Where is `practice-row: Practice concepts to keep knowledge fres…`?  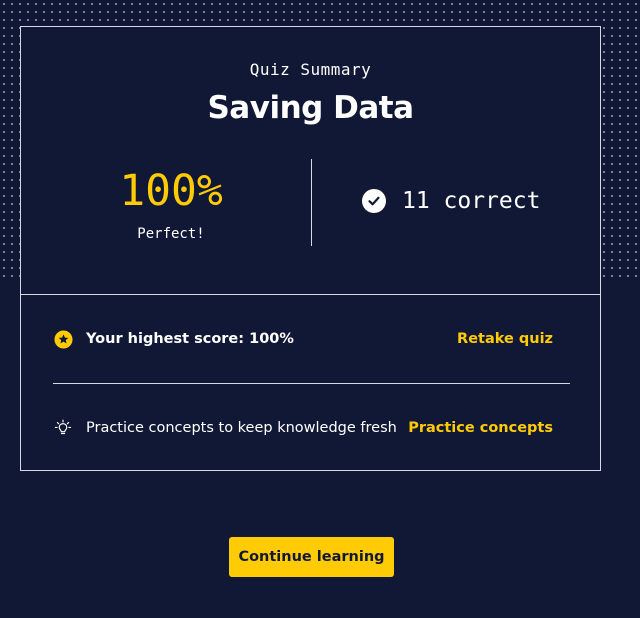
practice-row: Practice concepts to keep knowledge fres… is located at coordinates (303, 428).